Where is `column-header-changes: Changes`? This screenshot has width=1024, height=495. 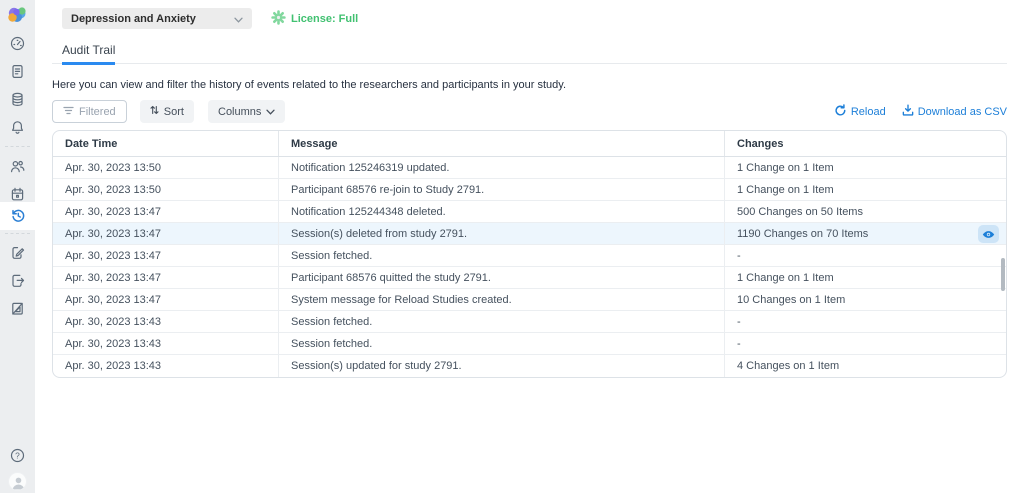
column-header-changes: Changes is located at coordinates (865, 143).